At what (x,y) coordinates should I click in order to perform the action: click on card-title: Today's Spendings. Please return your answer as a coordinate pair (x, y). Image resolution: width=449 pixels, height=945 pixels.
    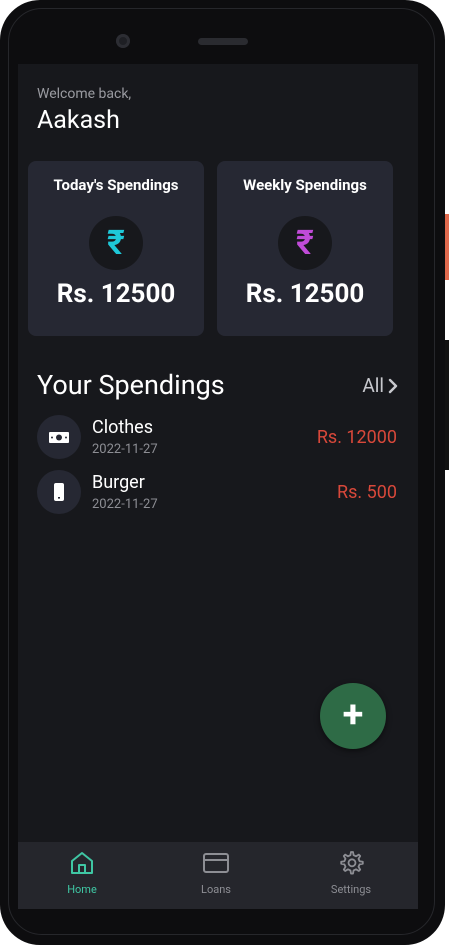
    Looking at the image, I should click on (116, 185).